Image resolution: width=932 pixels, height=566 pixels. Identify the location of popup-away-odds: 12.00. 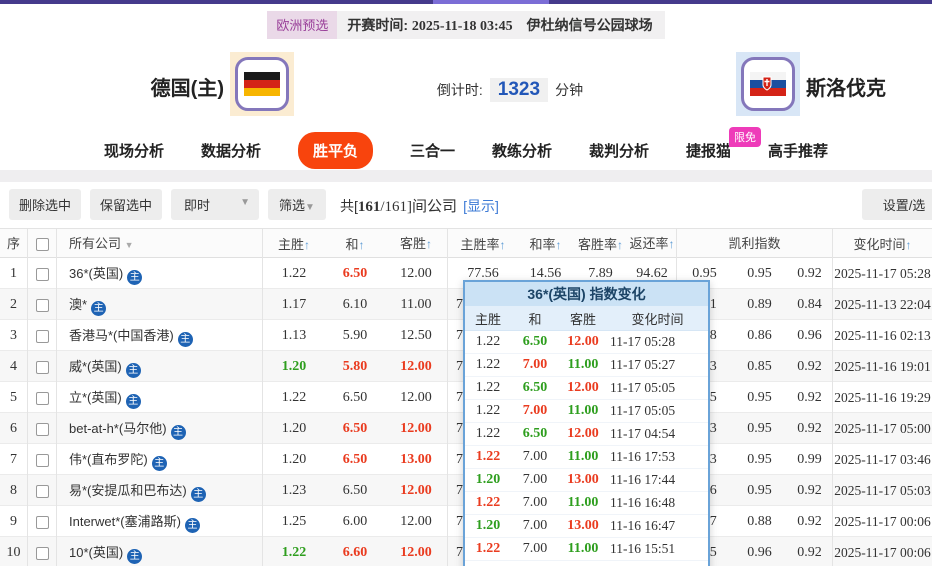
(583, 387).